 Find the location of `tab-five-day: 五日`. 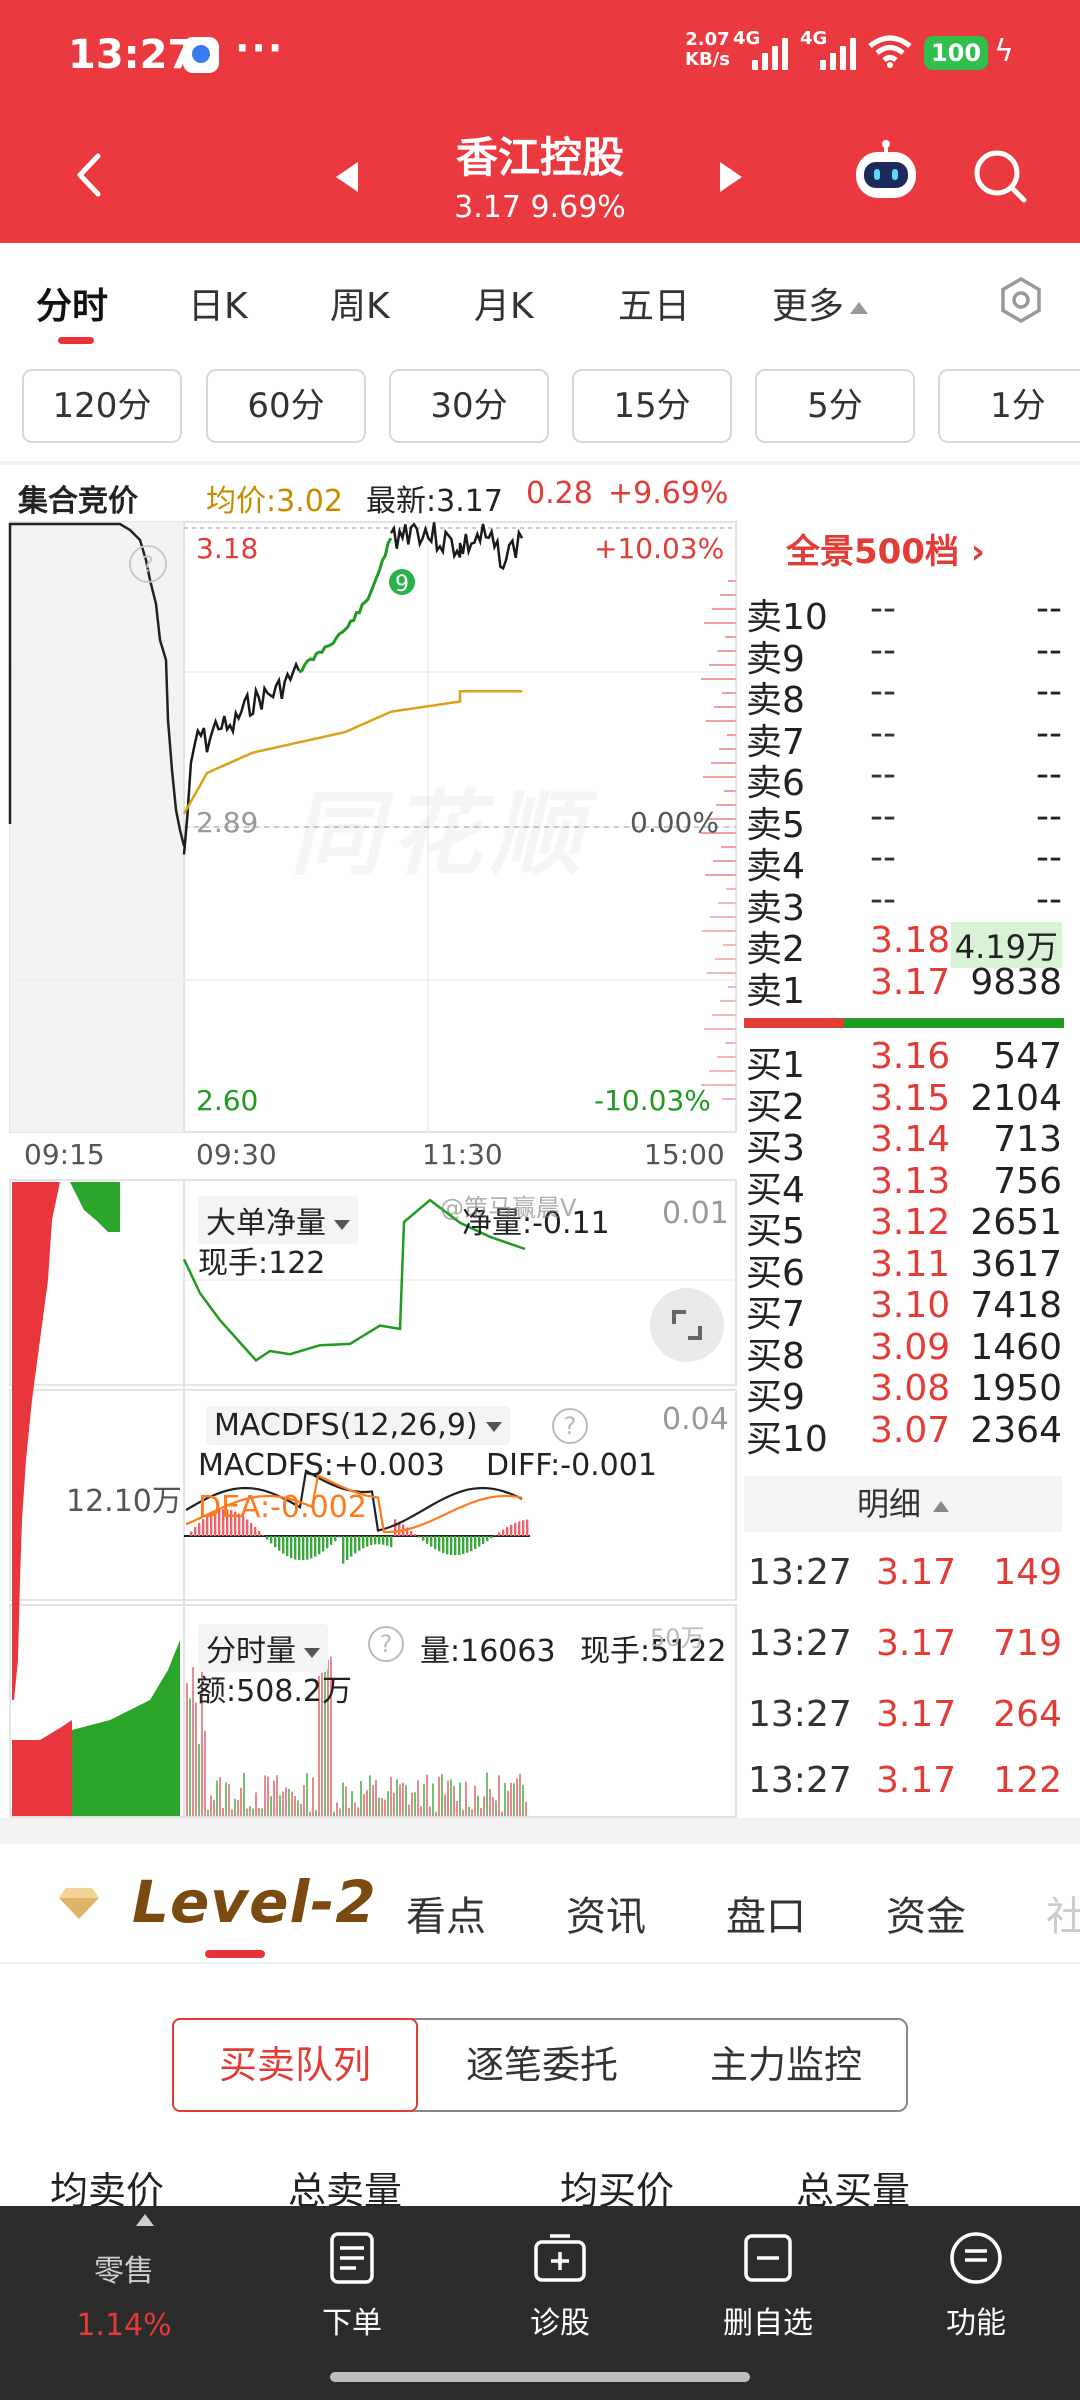

tab-five-day: 五日 is located at coordinates (654, 303).